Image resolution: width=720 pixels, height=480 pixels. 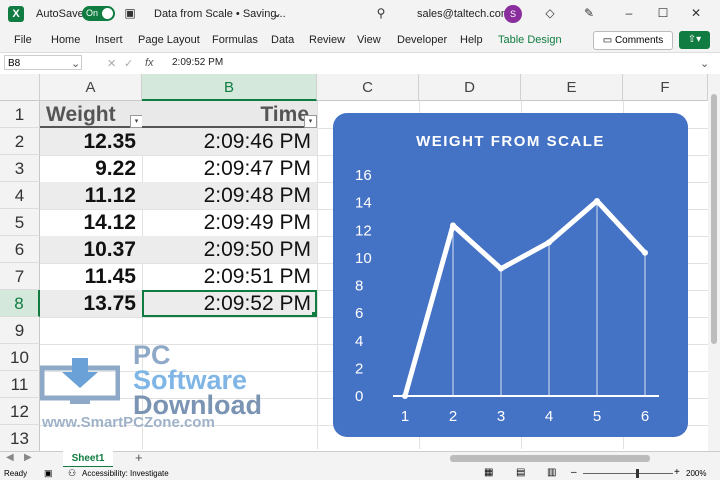 What do you see at coordinates (111, 63) in the screenshot?
I see `cancel-icon: ✕` at bounding box center [111, 63].